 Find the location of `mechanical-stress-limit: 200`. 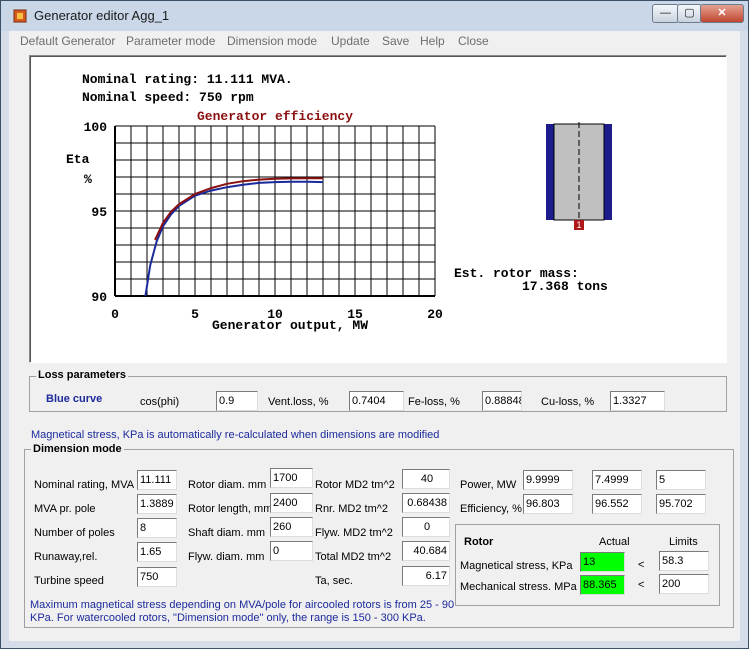

mechanical-stress-limit: 200 is located at coordinates (684, 584).